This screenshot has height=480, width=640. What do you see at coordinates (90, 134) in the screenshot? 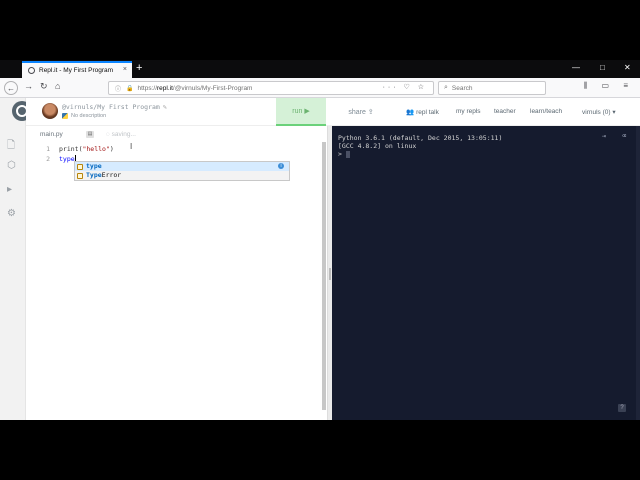
I see `file-options-icon: ▤` at bounding box center [90, 134].